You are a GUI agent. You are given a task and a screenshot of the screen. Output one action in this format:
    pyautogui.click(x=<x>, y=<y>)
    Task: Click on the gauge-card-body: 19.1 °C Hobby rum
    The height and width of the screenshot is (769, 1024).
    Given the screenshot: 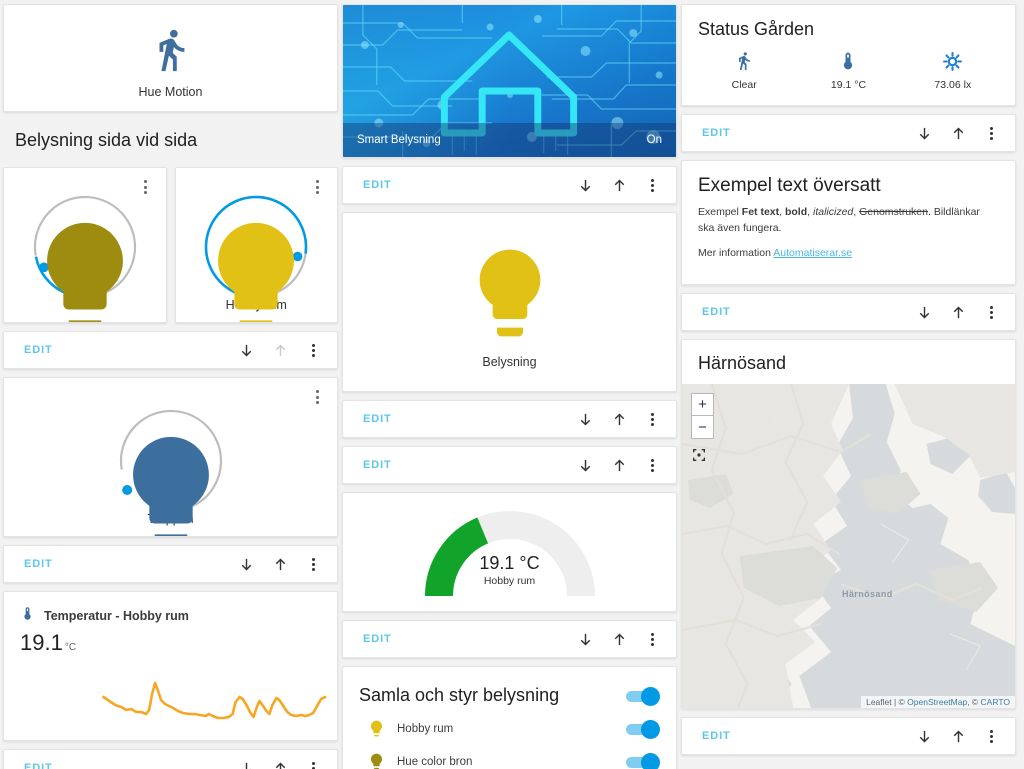 What is the action you would take?
    pyautogui.click(x=509, y=552)
    